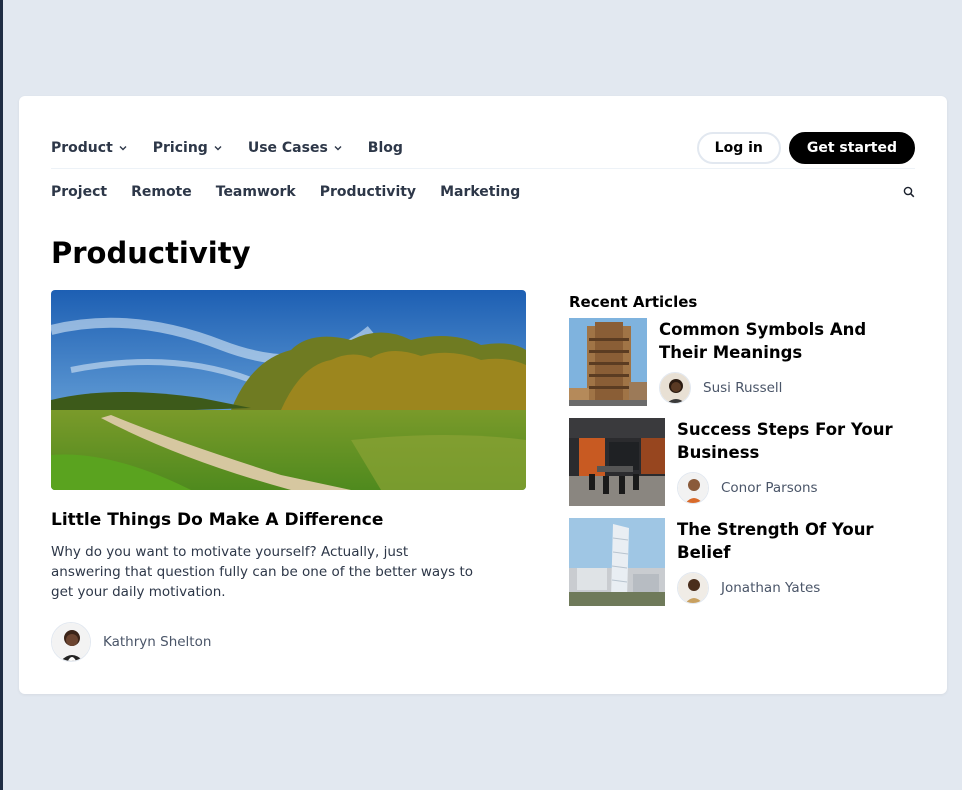 The height and width of the screenshot is (790, 962). I want to click on search-icon, so click(909, 192).